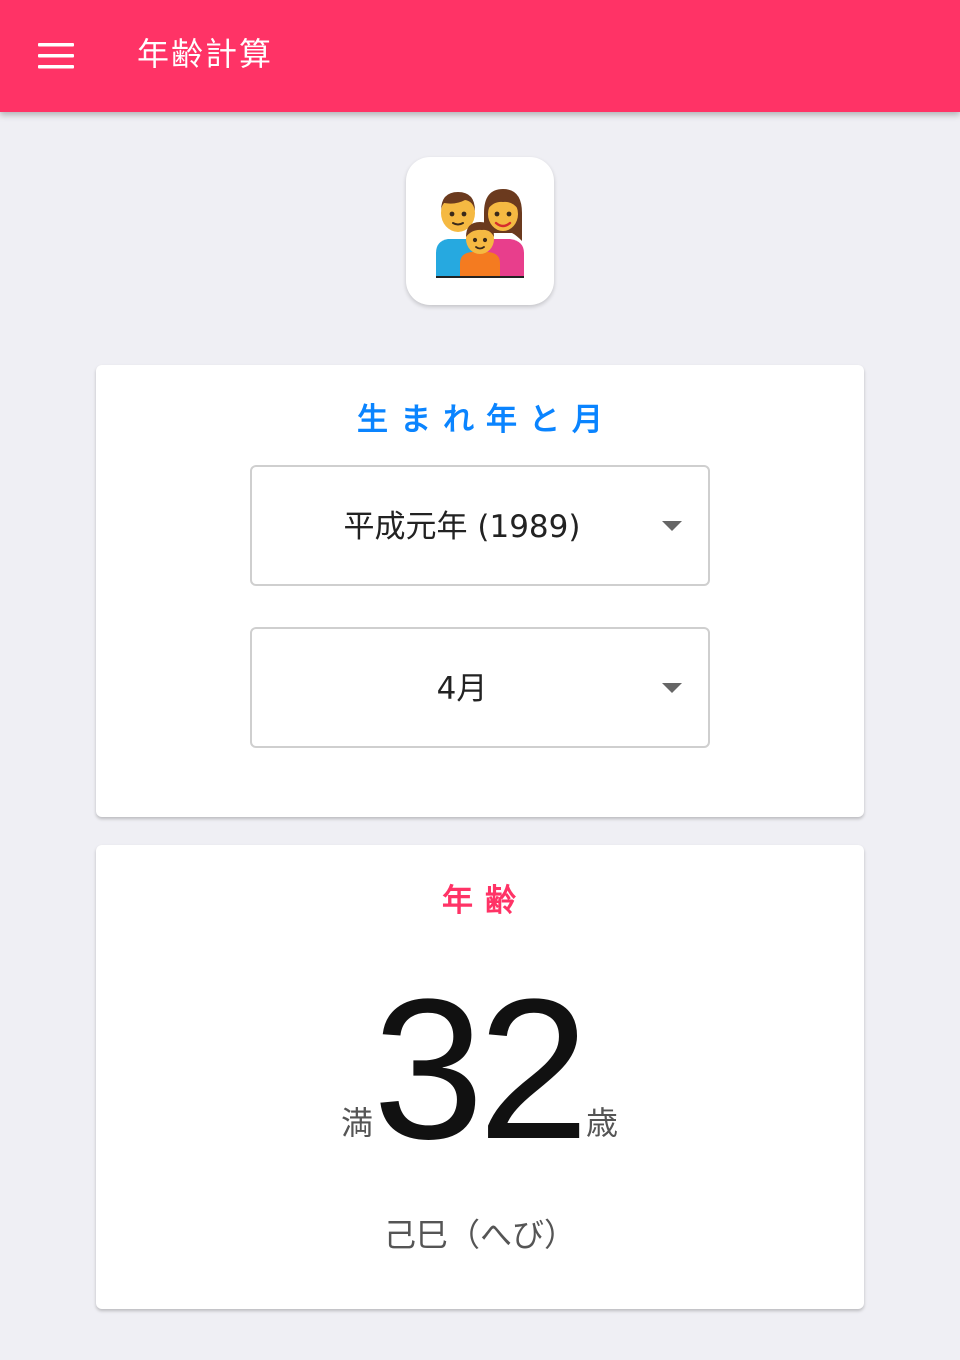 The height and width of the screenshot is (1360, 960). What do you see at coordinates (462, 689) in the screenshot?
I see `birth-month-value: 4月` at bounding box center [462, 689].